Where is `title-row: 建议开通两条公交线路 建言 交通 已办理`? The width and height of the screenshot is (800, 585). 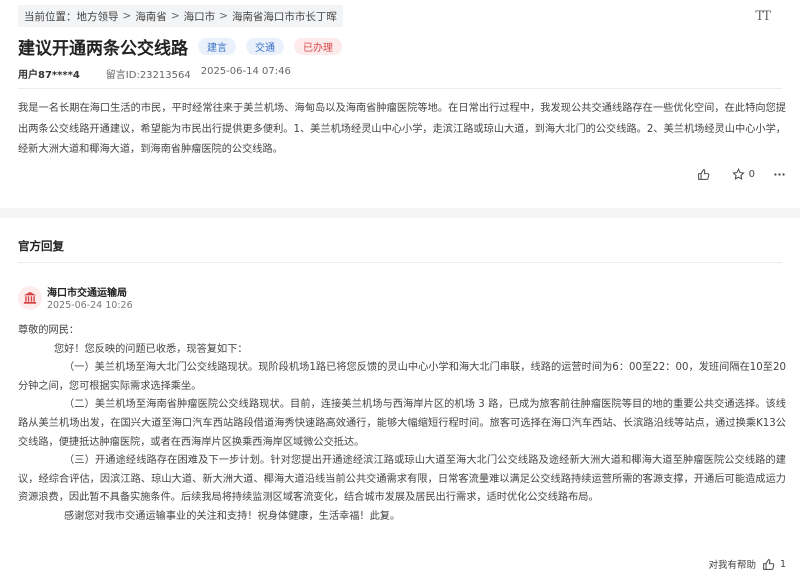 title-row: 建议开通两条公交线路 建言 交通 已办理 is located at coordinates (180, 46).